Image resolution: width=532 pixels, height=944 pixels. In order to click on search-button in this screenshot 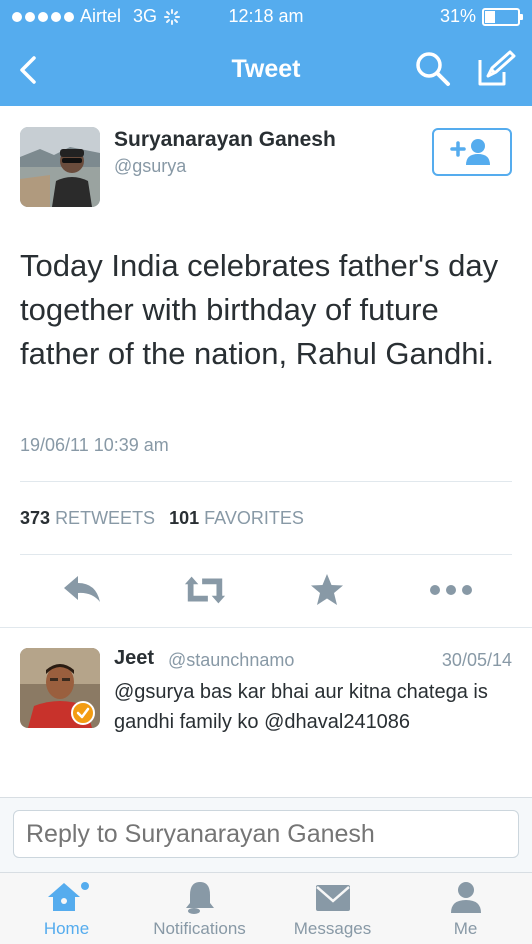, I will do `click(433, 69)`.